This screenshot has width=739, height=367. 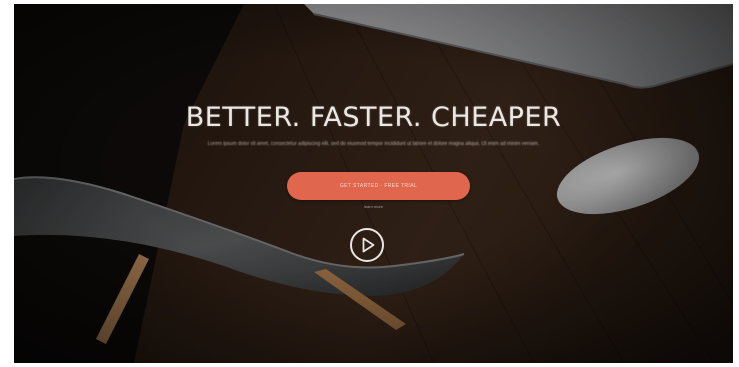 I want to click on hero-headline: BETTER. FASTER. CHEAPER, so click(x=373, y=117).